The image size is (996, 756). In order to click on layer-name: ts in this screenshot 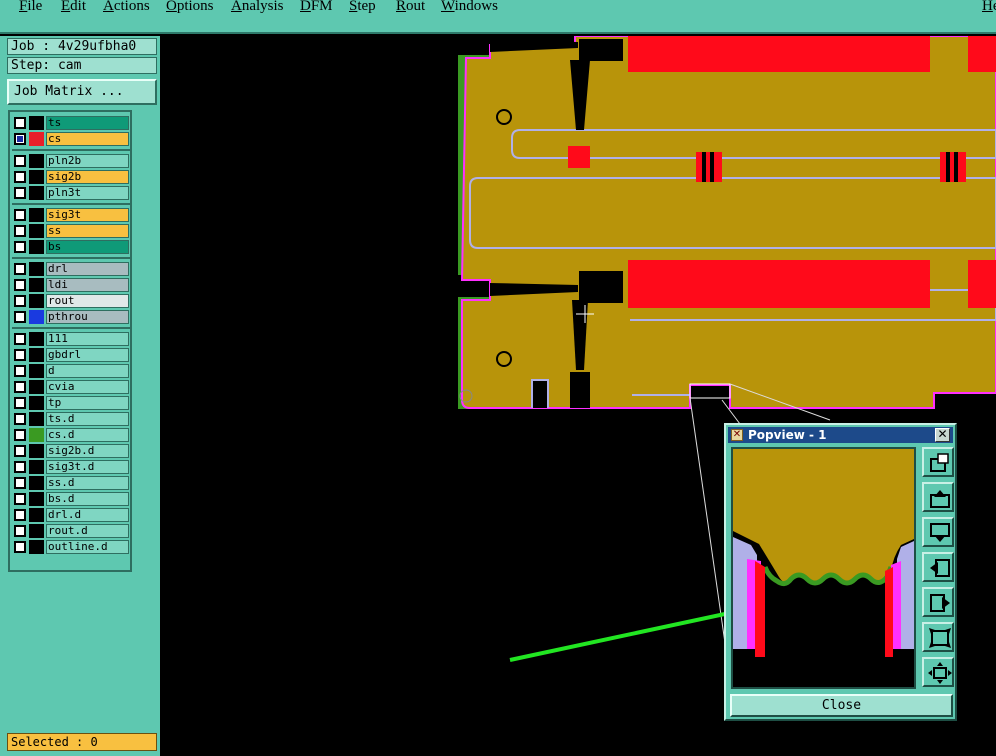, I will do `click(87, 123)`.